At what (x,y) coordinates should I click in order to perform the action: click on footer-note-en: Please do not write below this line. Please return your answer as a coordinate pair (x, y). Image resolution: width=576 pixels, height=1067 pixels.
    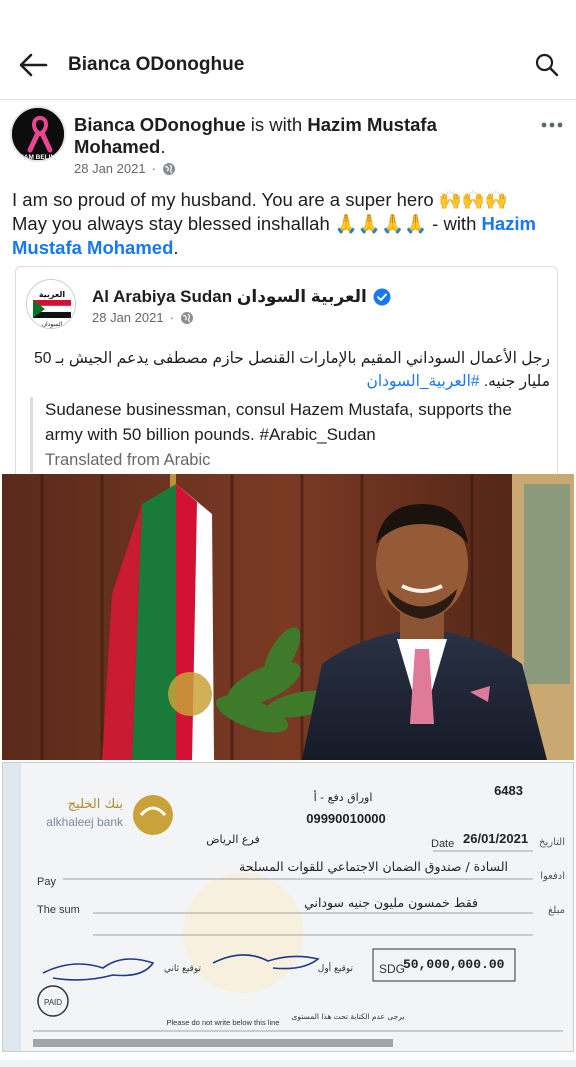
    Looking at the image, I should click on (223, 1022).